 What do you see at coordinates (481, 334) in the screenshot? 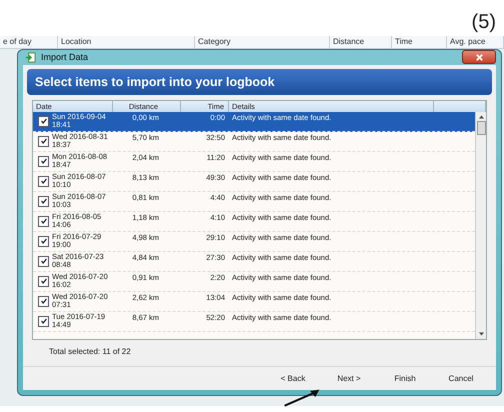
I see `scroll-down-icon` at bounding box center [481, 334].